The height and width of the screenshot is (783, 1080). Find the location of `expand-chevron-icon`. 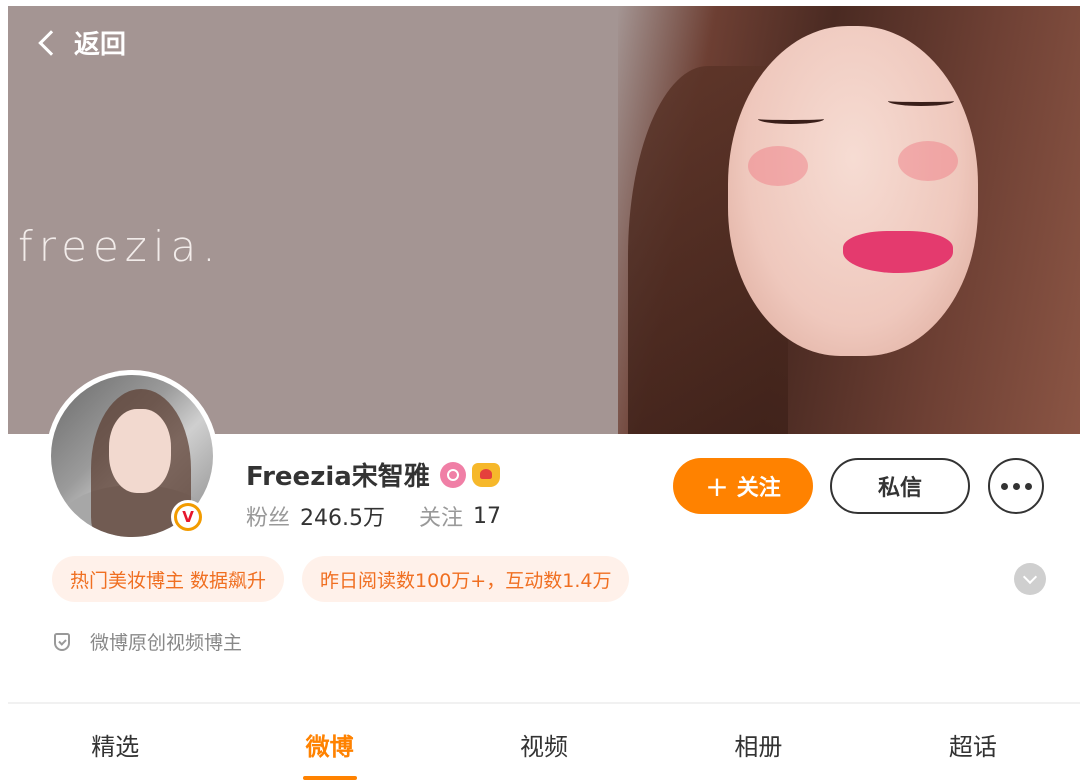

expand-chevron-icon is located at coordinates (1030, 577).